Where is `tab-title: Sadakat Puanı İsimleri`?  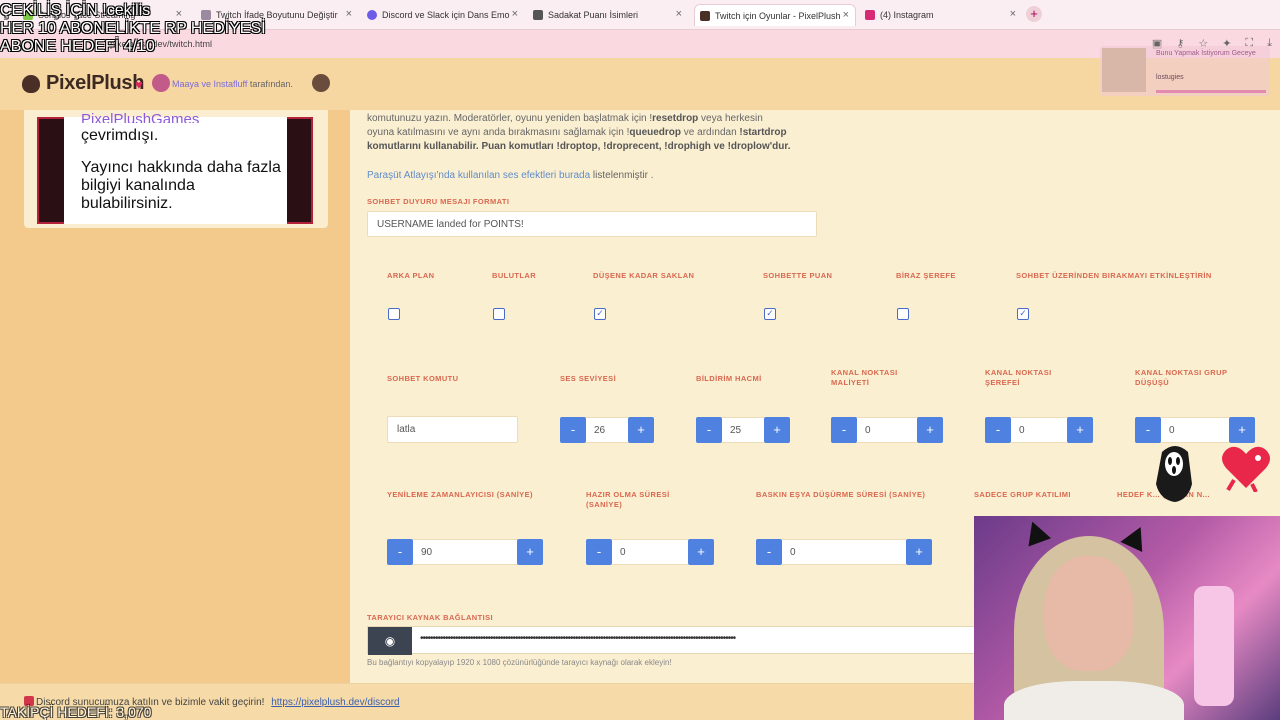
tab-title: Sadakat Puanı İsimleri is located at coordinates (593, 15).